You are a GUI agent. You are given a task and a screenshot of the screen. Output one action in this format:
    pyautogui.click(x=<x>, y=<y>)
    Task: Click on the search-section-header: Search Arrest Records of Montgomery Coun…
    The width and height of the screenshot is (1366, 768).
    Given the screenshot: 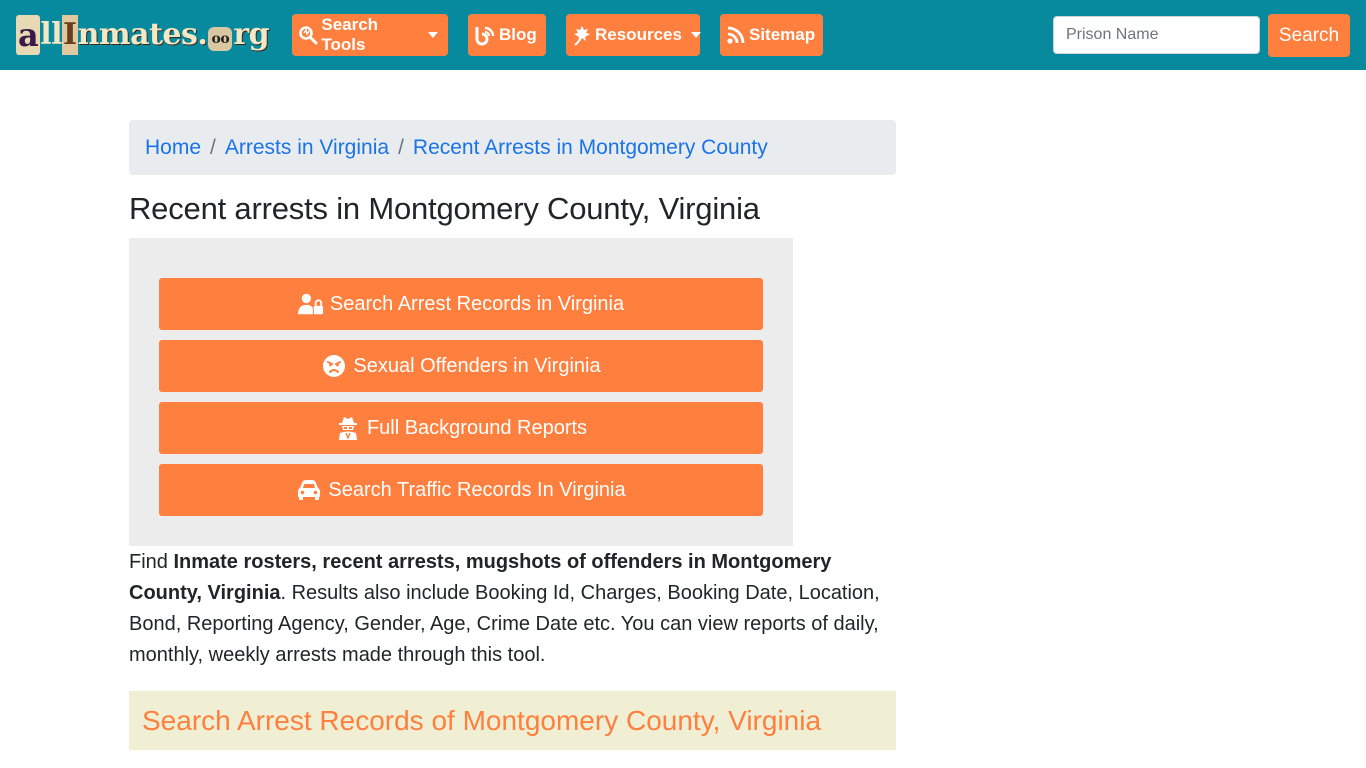 What is the action you would take?
    pyautogui.click(x=512, y=720)
    